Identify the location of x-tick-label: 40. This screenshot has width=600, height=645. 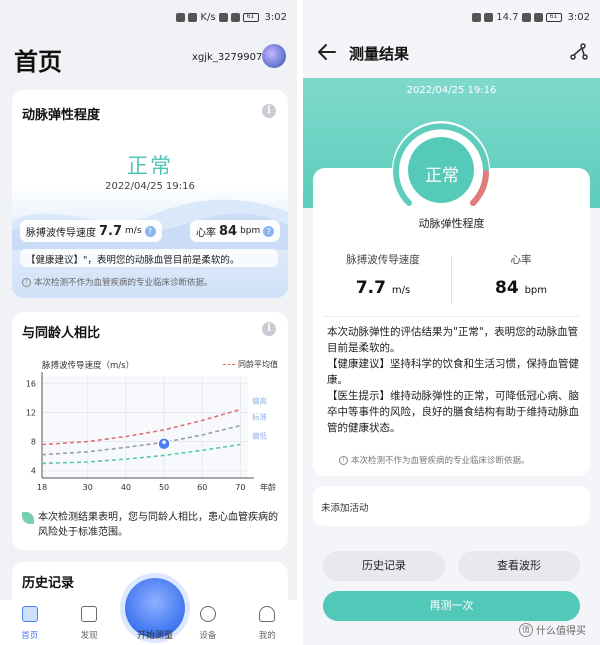
(126, 487).